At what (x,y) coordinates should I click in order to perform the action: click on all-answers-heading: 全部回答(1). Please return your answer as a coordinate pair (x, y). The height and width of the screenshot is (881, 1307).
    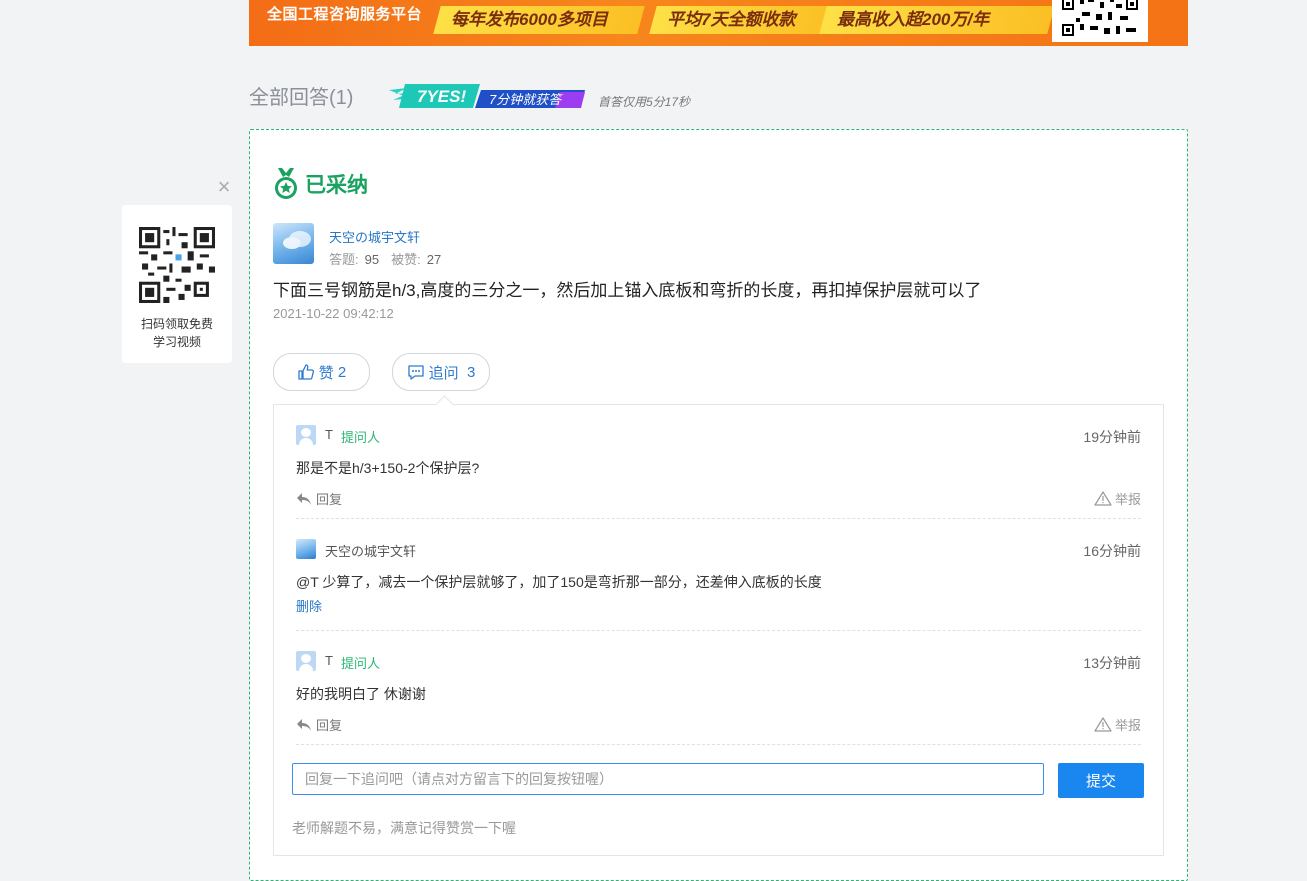
    Looking at the image, I should click on (301, 98).